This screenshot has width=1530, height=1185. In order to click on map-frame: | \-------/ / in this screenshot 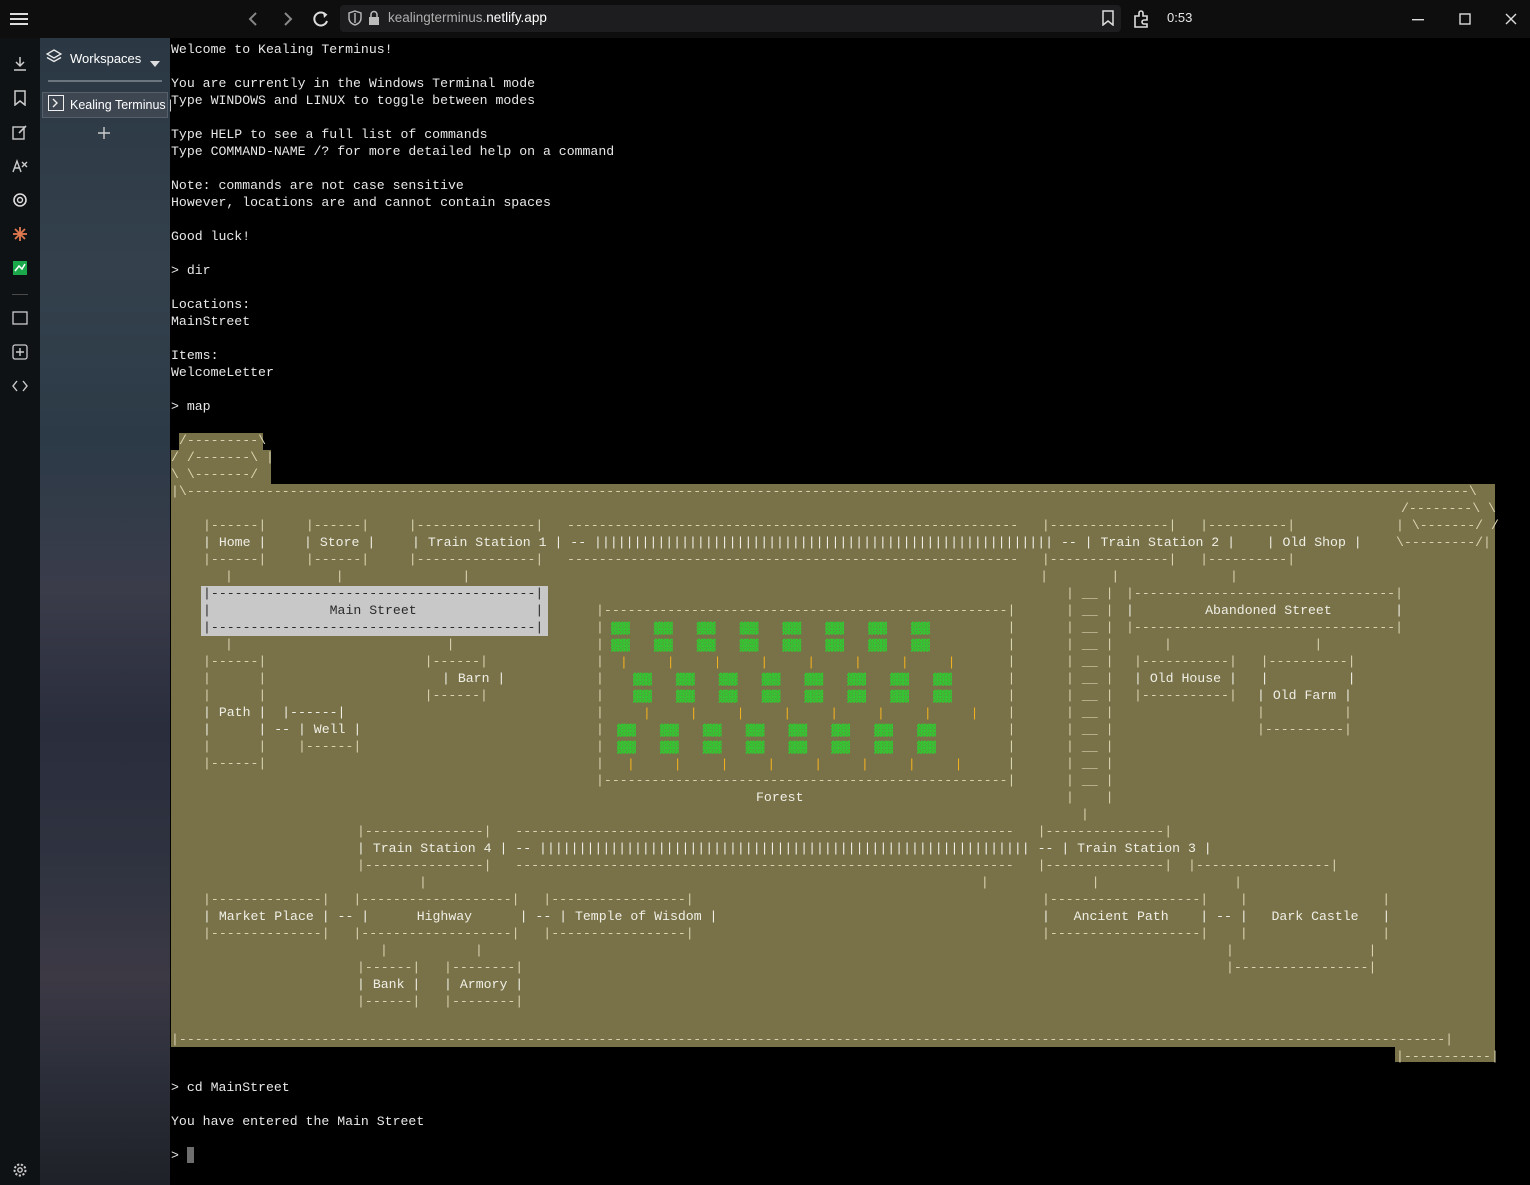, I will do `click(1447, 525)`.